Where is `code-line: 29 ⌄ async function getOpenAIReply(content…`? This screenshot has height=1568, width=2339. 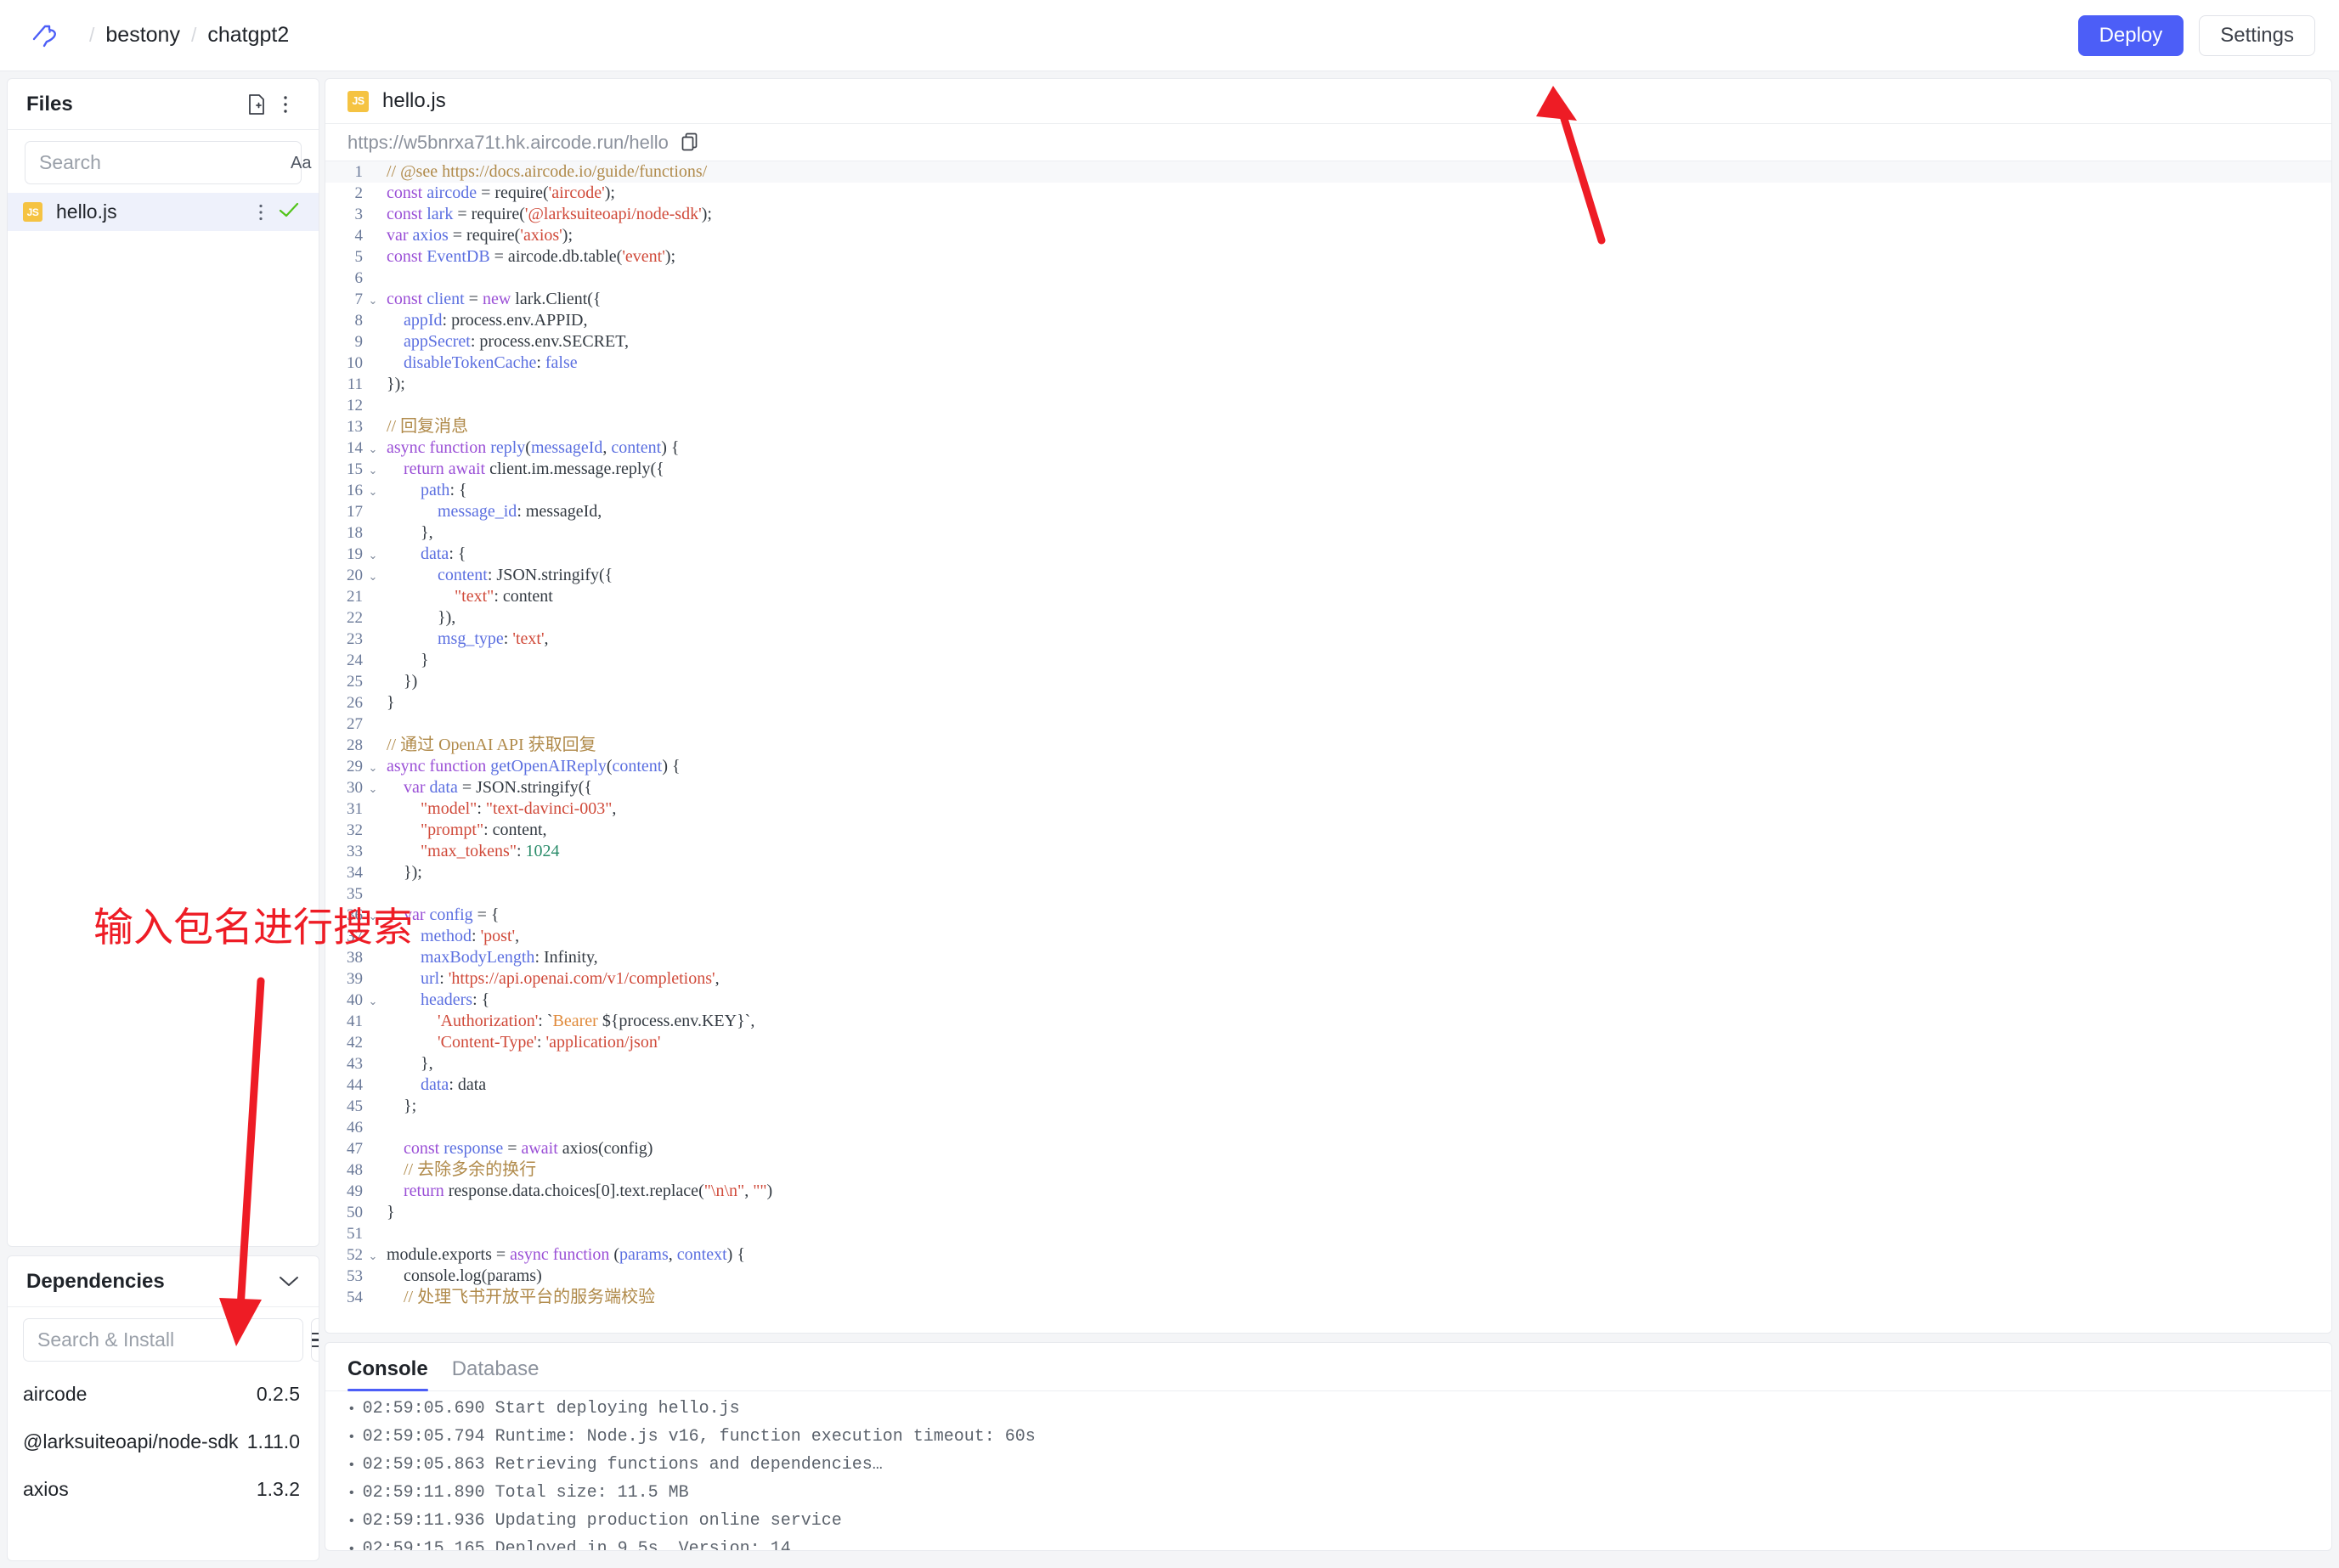
code-line: 29 ⌄ async function getOpenAIReply(content… is located at coordinates (1328, 767).